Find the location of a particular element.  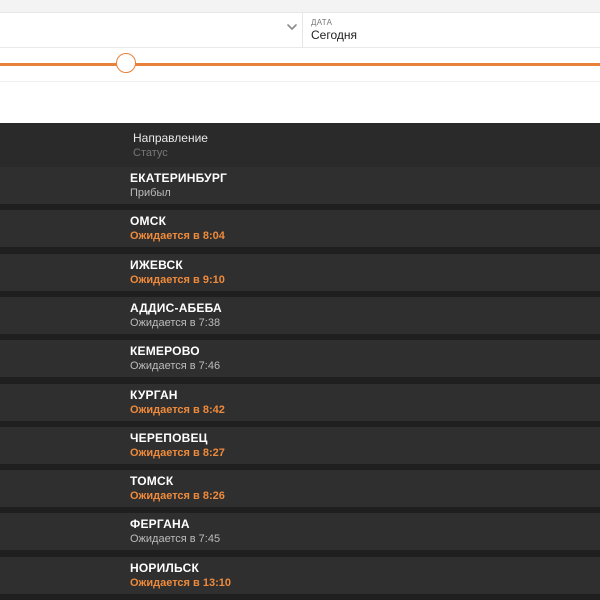

column-subtitle-status: Статус is located at coordinates (150, 153).